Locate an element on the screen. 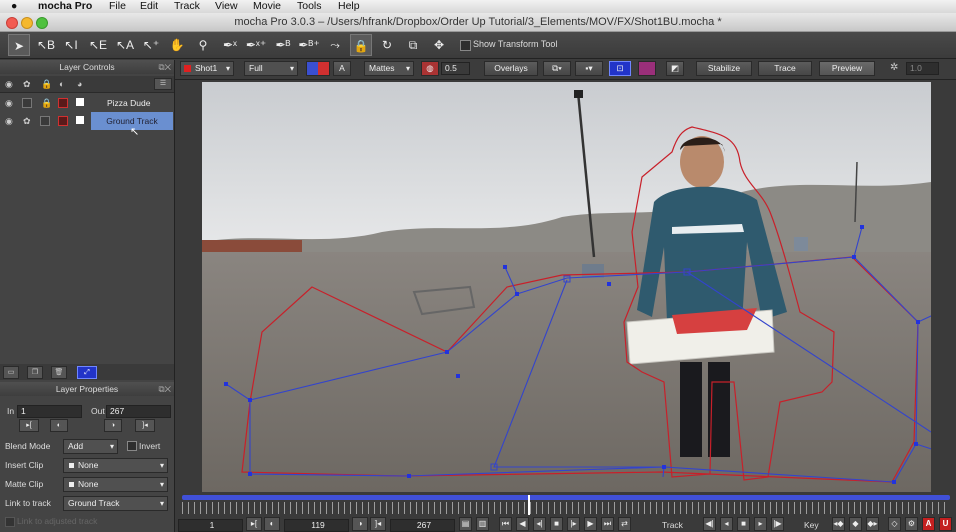 This screenshot has width=956, height=532. select-i-tool-icon: ↖I is located at coordinates (71, 45).